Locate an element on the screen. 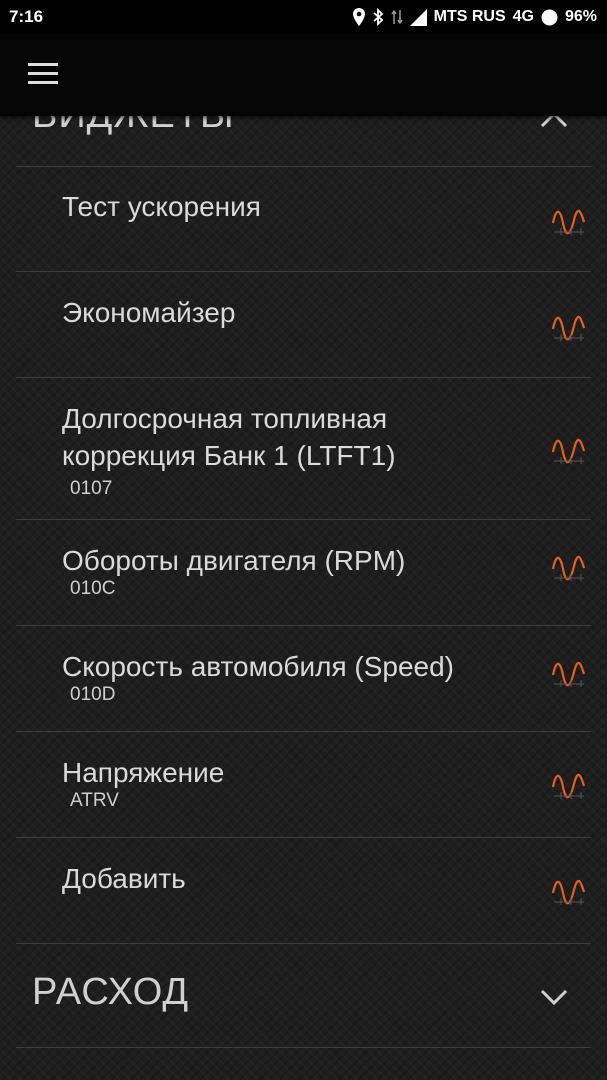 Image resolution: width=607 pixels, height=1080 pixels. status-time: 7:16 is located at coordinates (26, 16).